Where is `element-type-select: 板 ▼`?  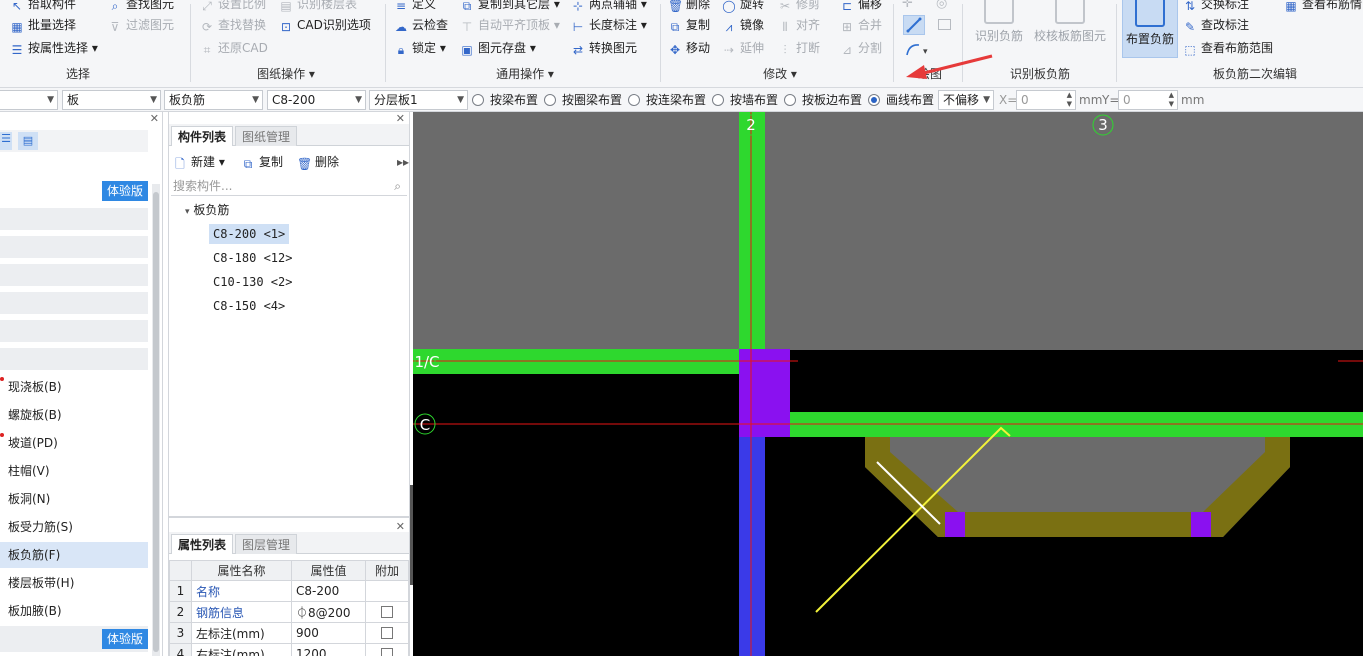 element-type-select: 板 ▼ is located at coordinates (111, 100).